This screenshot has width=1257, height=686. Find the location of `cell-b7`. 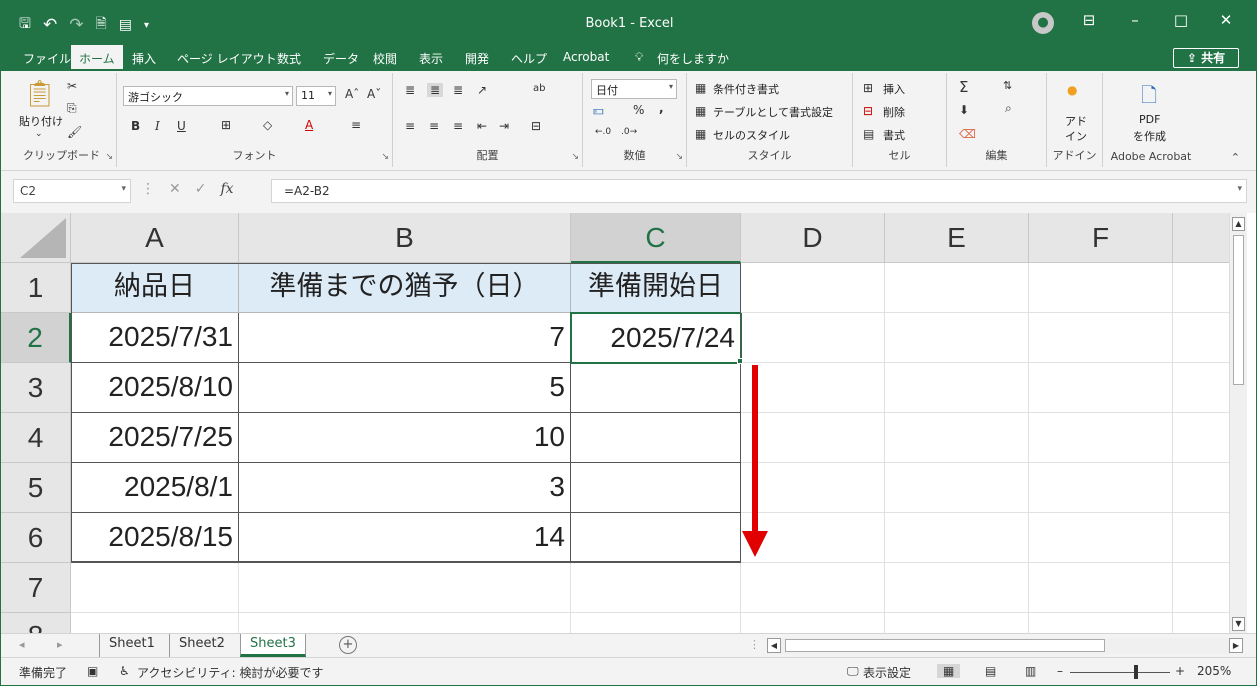

cell-b7 is located at coordinates (405, 588).